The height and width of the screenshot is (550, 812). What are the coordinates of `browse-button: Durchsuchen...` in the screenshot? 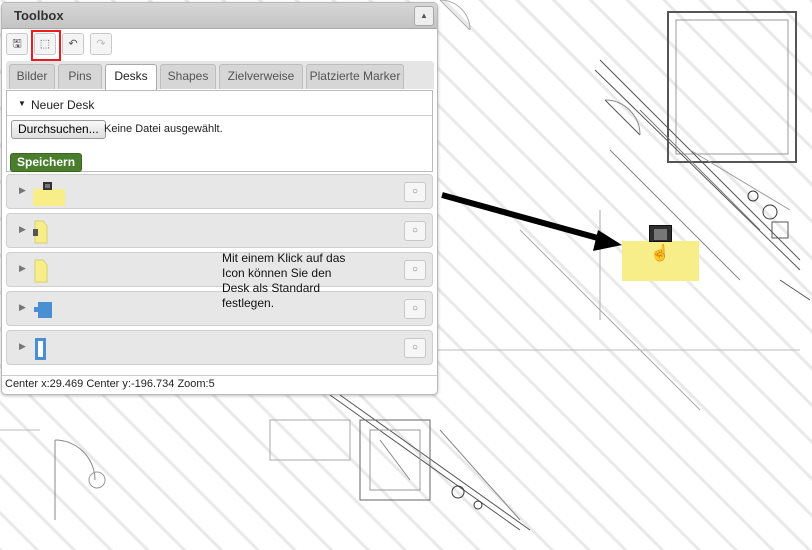 It's located at (58, 129).